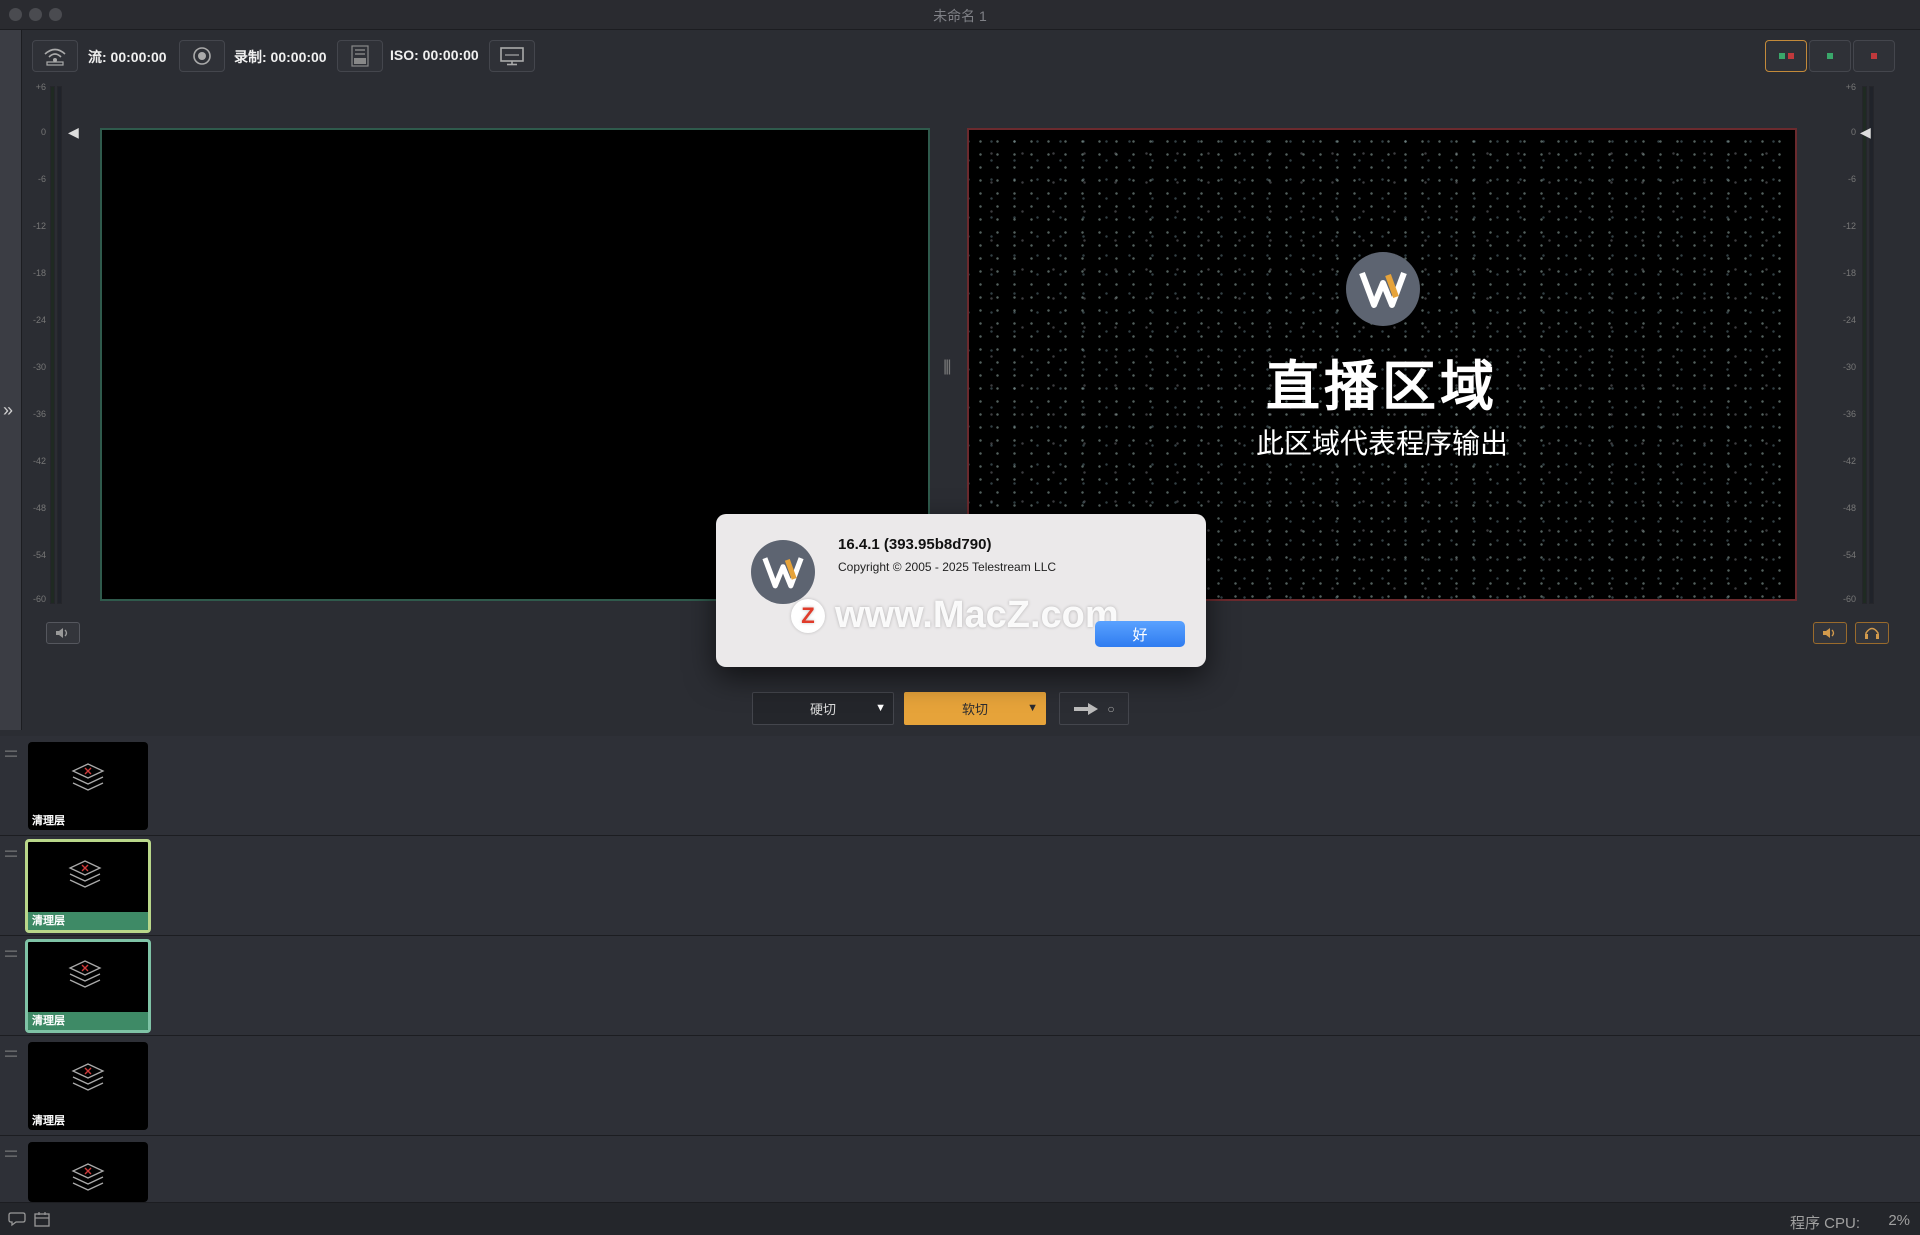 This screenshot has width=1920, height=1235. I want to click on cpu-label: 程序 CPU:, so click(1824, 1223).